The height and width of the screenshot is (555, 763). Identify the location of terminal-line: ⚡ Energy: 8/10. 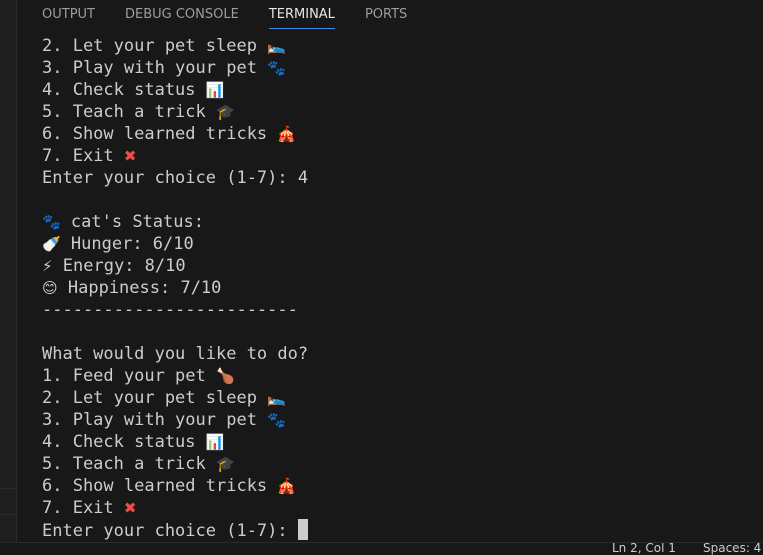
(399, 266).